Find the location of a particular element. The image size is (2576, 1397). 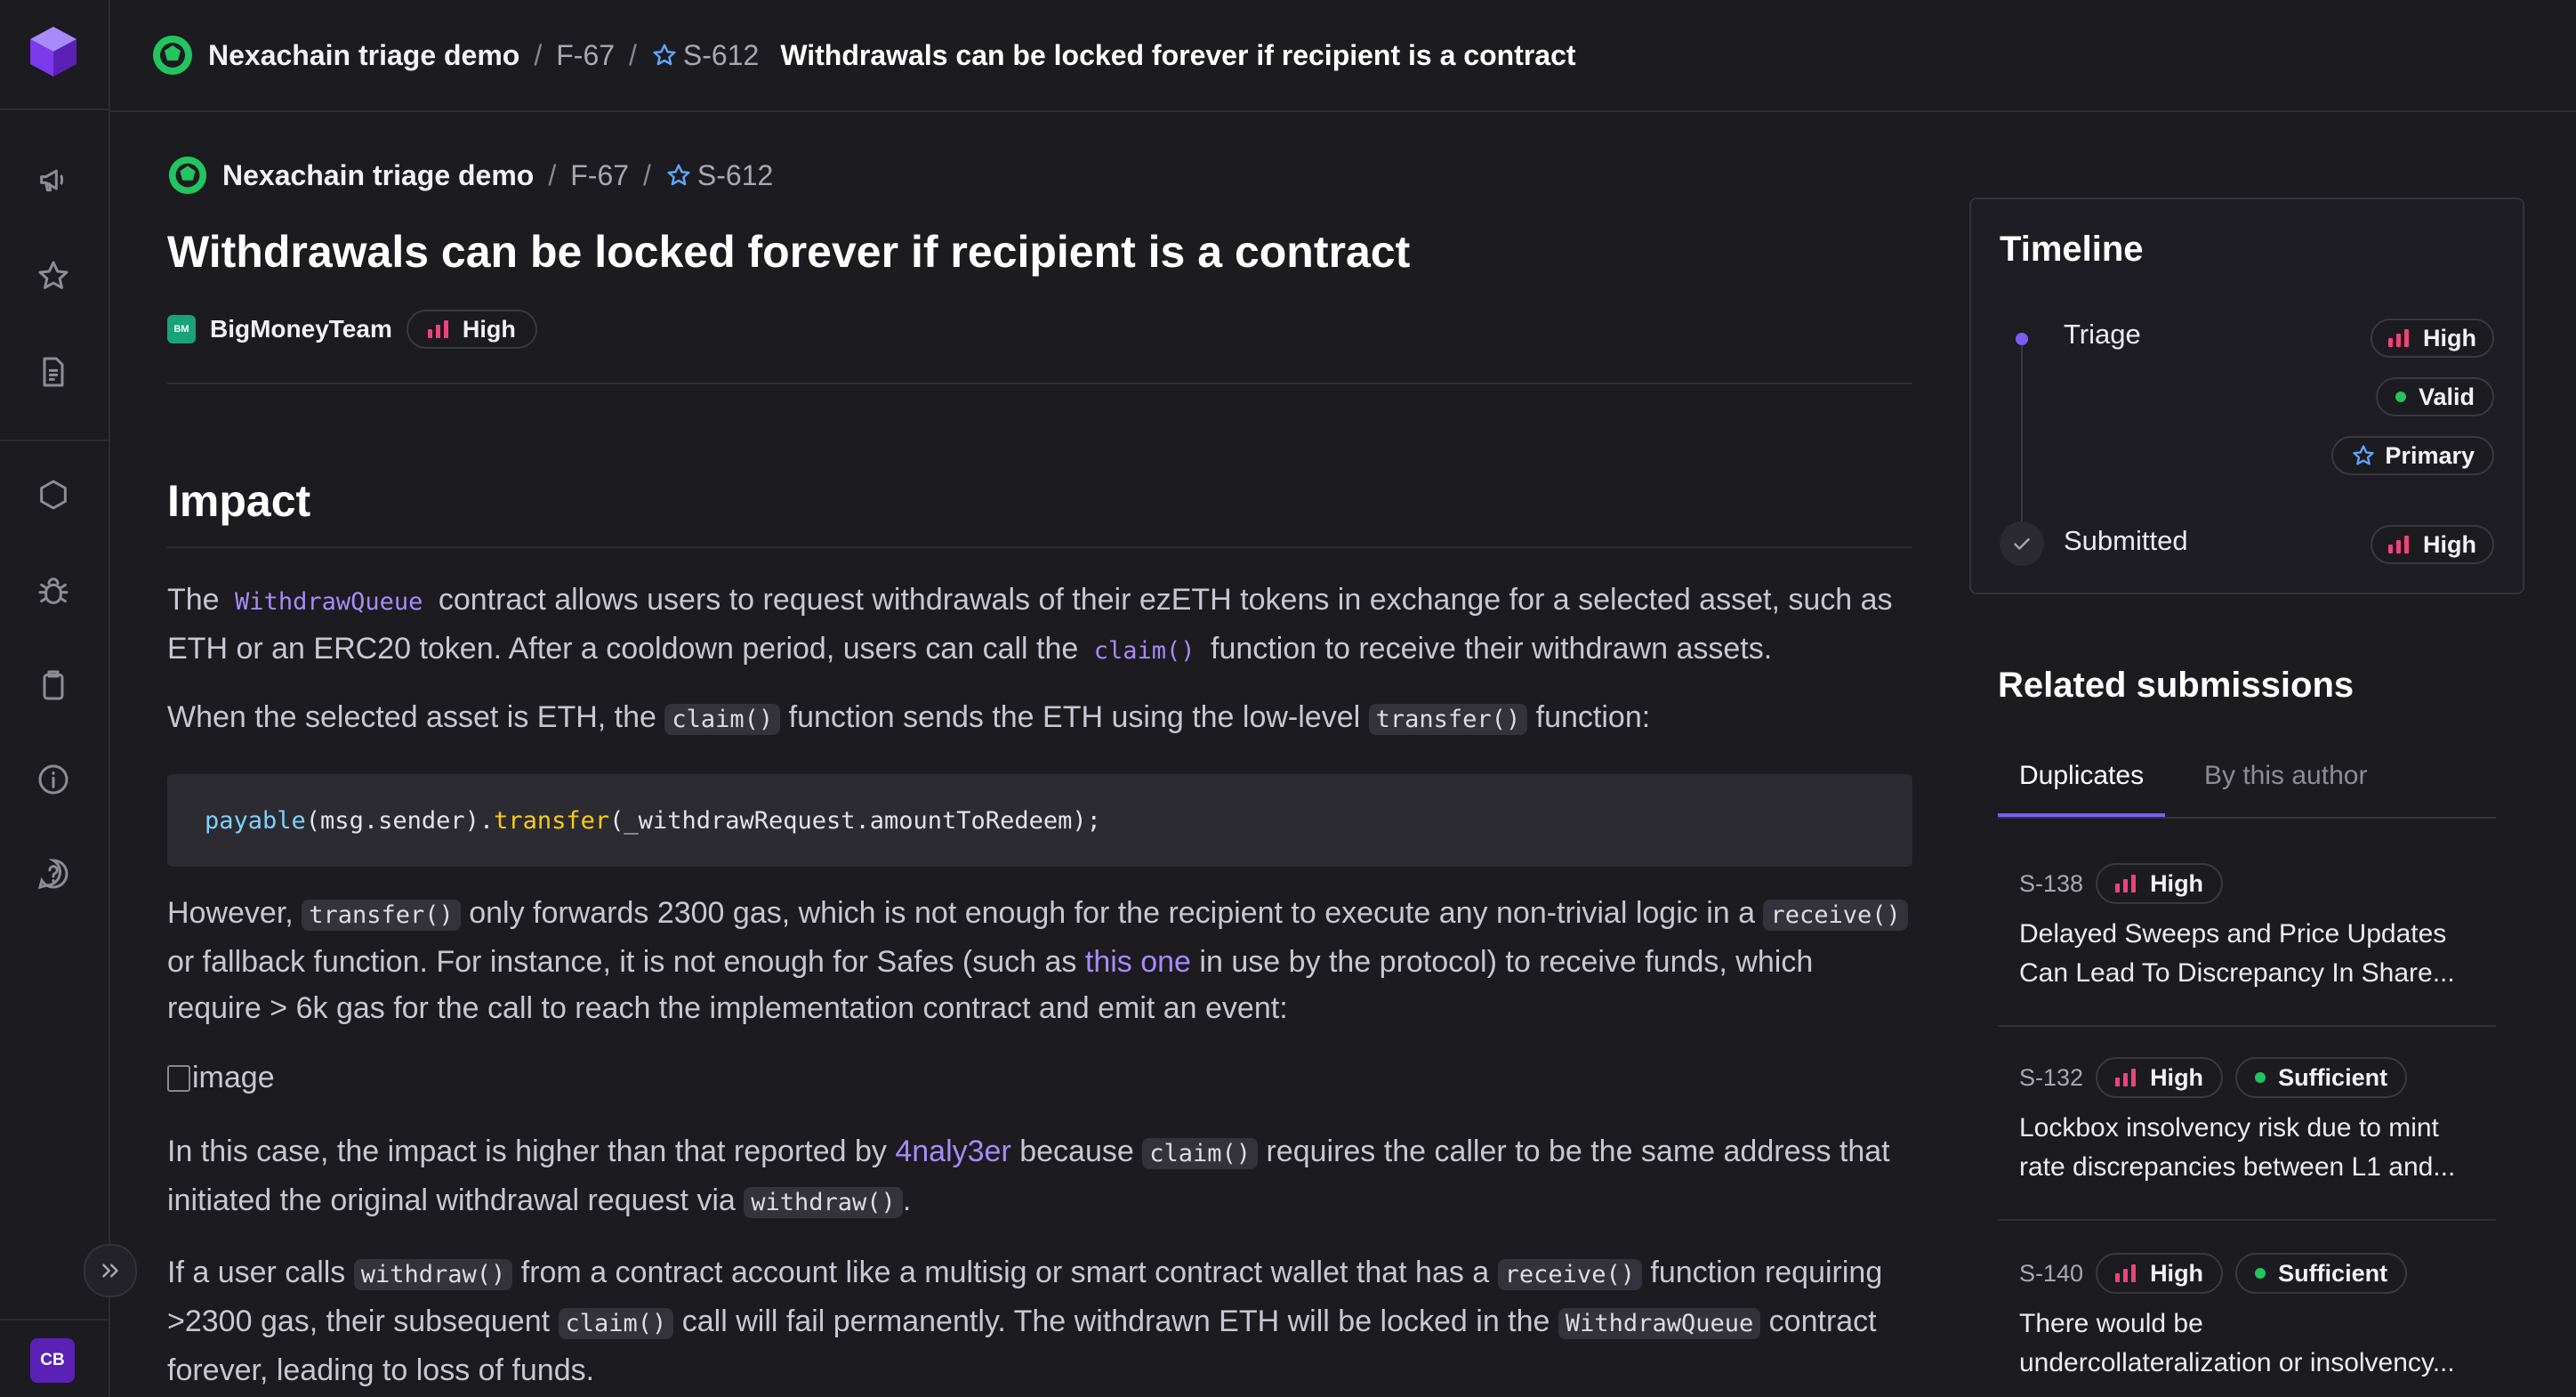

triage-validity-badge: Valid is located at coordinates (2434, 396).